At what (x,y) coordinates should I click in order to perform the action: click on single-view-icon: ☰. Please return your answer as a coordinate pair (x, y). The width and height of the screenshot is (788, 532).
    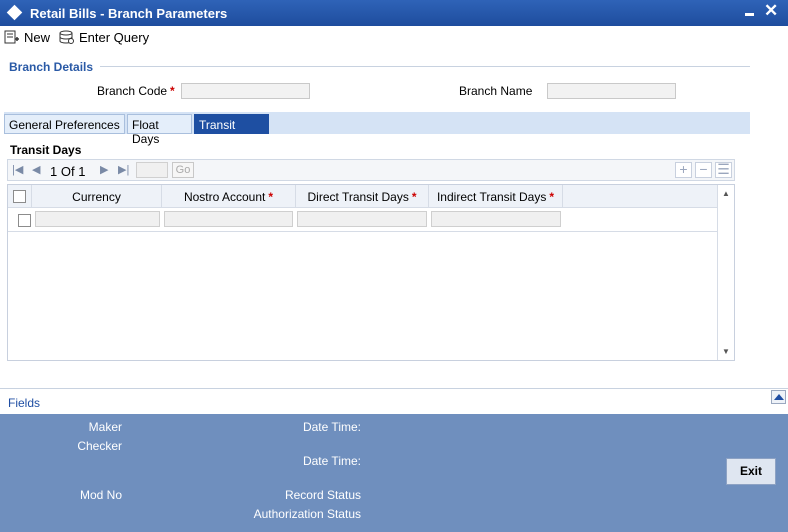
    Looking at the image, I should click on (723, 170).